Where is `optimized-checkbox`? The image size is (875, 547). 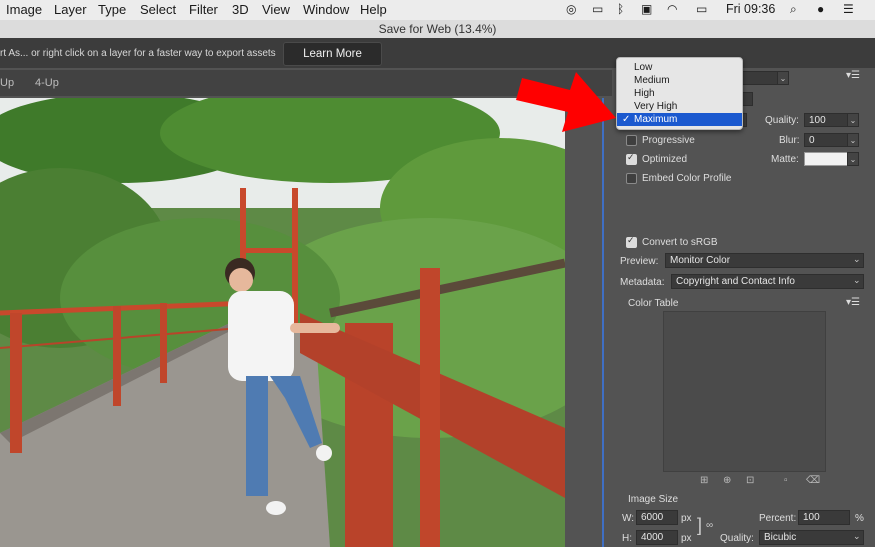 optimized-checkbox is located at coordinates (631, 158).